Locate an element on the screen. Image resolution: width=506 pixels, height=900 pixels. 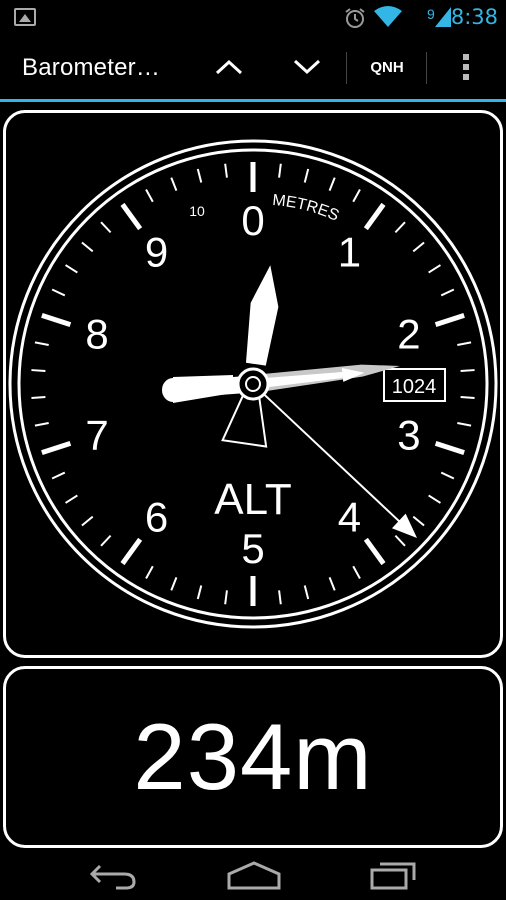
dial-hub-center is located at coordinates (253, 384).